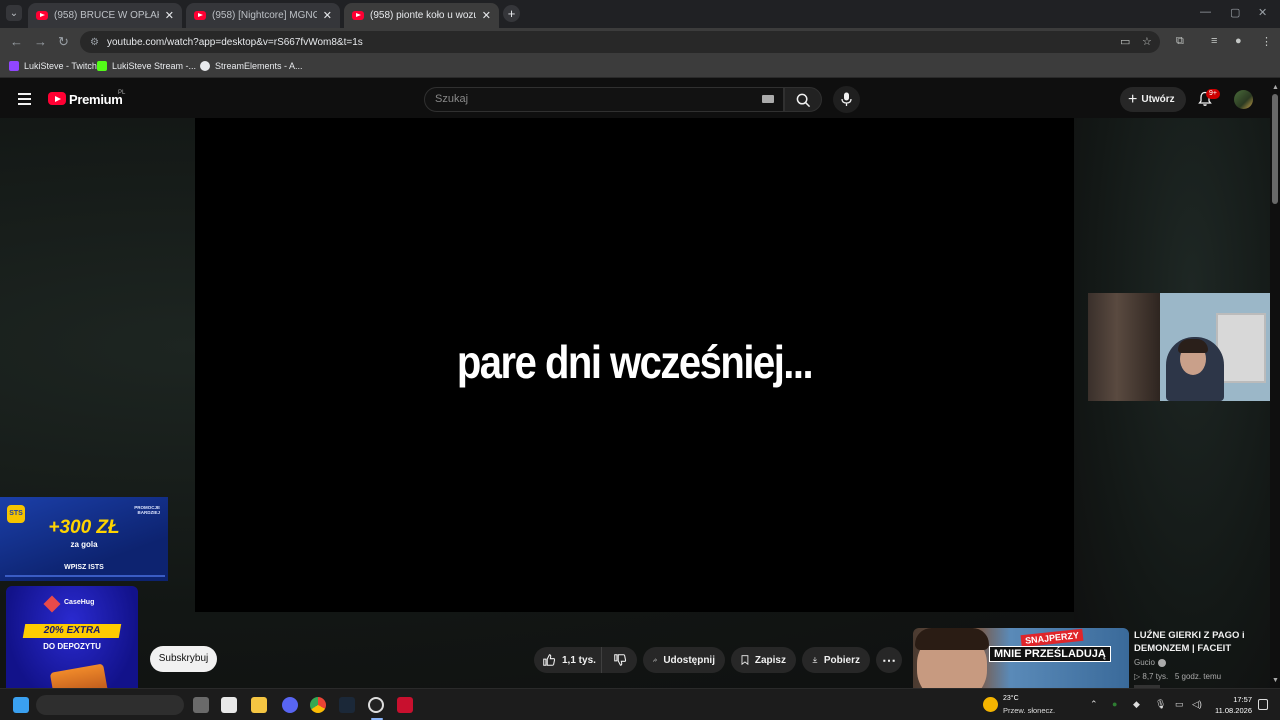  What do you see at coordinates (1214, 41) in the screenshot?
I see `media-control-icon: ≡` at bounding box center [1214, 41].